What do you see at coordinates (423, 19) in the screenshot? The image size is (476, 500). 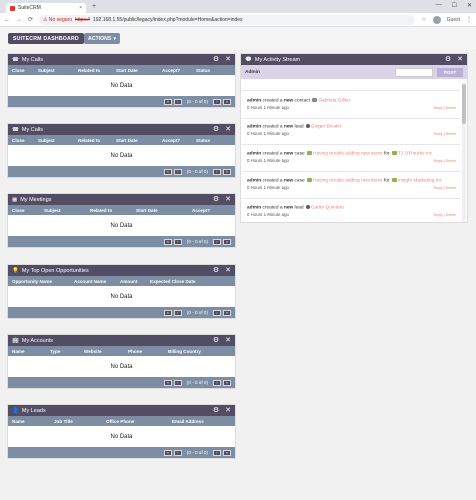 I see `bookmark-star-icon: ☆` at bounding box center [423, 19].